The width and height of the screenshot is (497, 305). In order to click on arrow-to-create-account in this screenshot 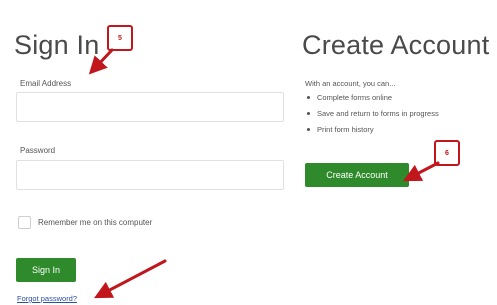, I will do `click(421, 171)`.